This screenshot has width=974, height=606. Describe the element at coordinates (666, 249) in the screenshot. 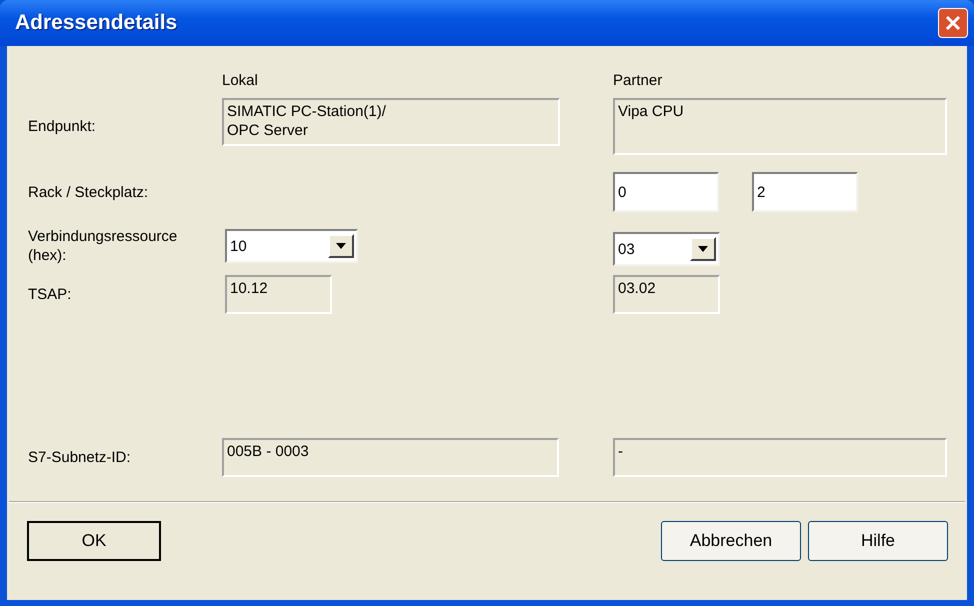

I see `dropdown: 03` at that location.